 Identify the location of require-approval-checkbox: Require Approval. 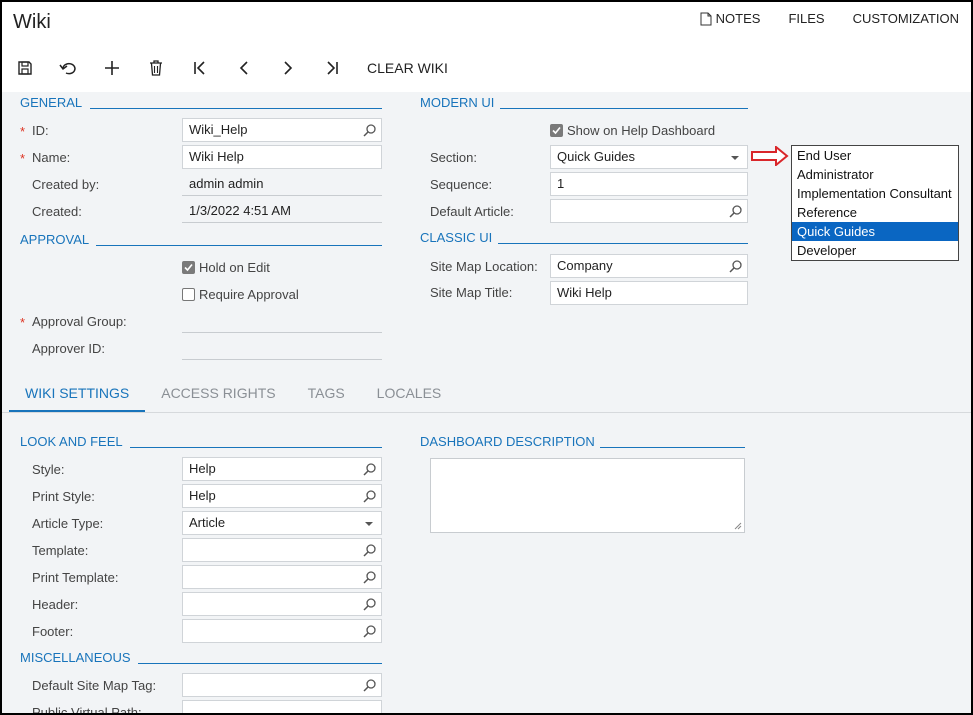
(240, 294).